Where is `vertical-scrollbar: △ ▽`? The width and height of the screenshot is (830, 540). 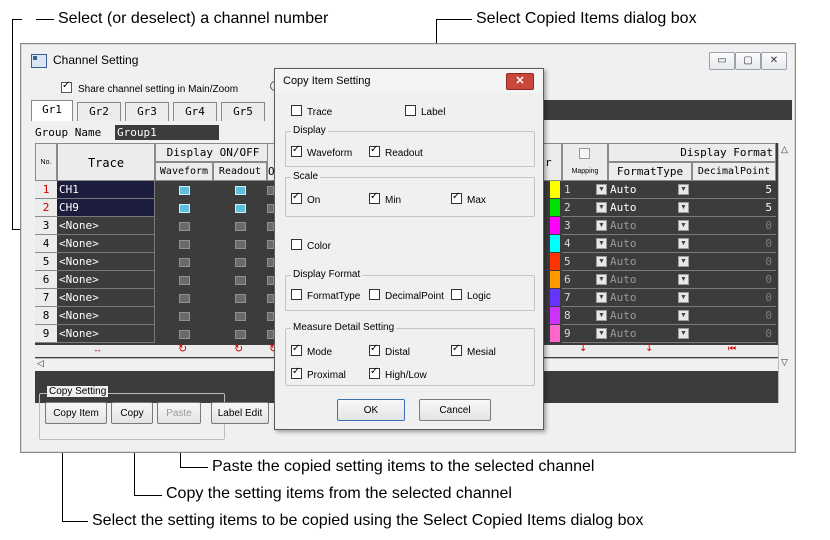 vertical-scrollbar: △ ▽ is located at coordinates (785, 273).